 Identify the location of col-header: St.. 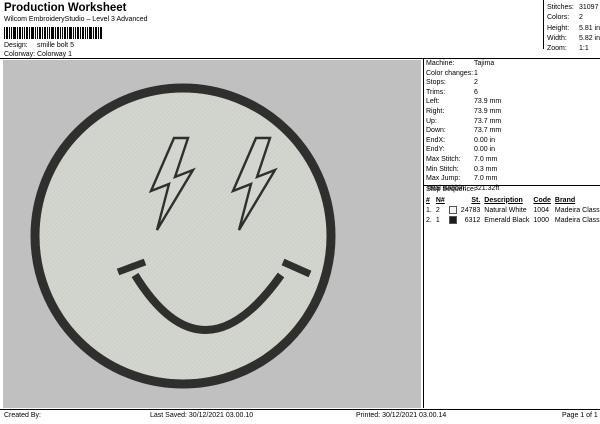
(476, 200).